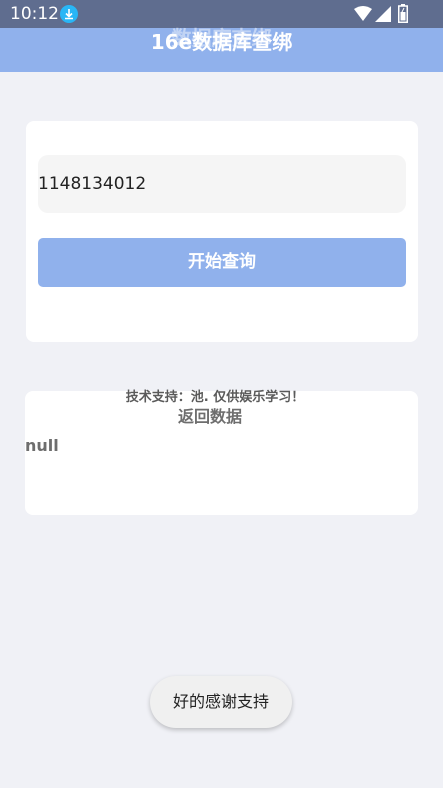 This screenshot has width=443, height=788. Describe the element at coordinates (221, 42) in the screenshot. I see `app-title: 16e数据库查绑` at that location.